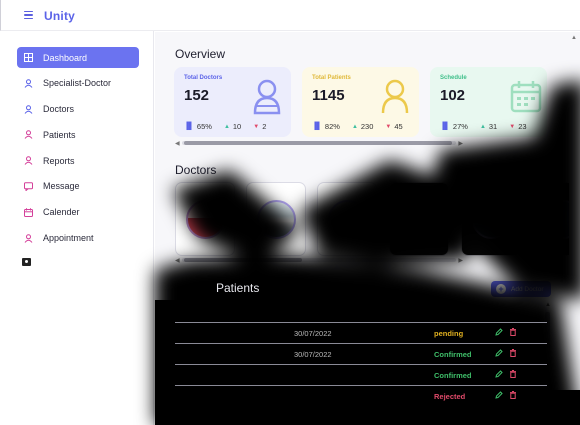  I want to click on id-badge-icon, so click(26, 262).